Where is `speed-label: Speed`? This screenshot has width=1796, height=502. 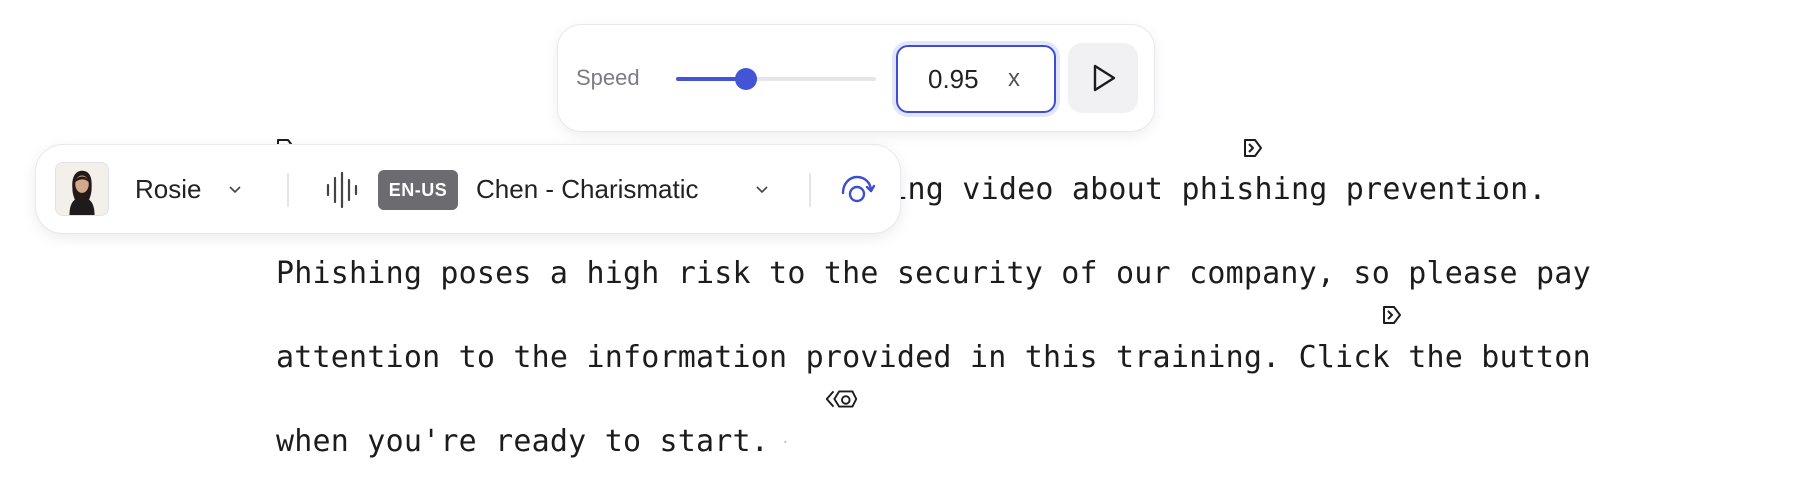
speed-label: Speed is located at coordinates (608, 77).